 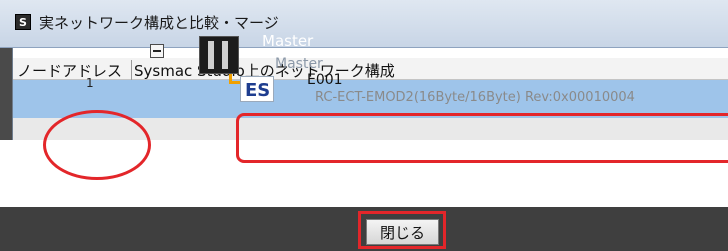 I want to click on column-header-node-address: ノードアドレス, so click(x=69, y=70).